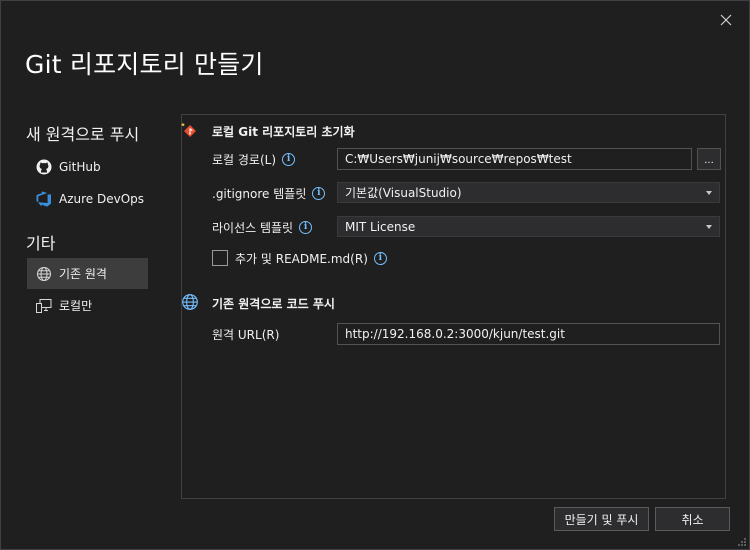  What do you see at coordinates (80, 166) in the screenshot?
I see `sidebar-item-label: GitHub` at bounding box center [80, 166].